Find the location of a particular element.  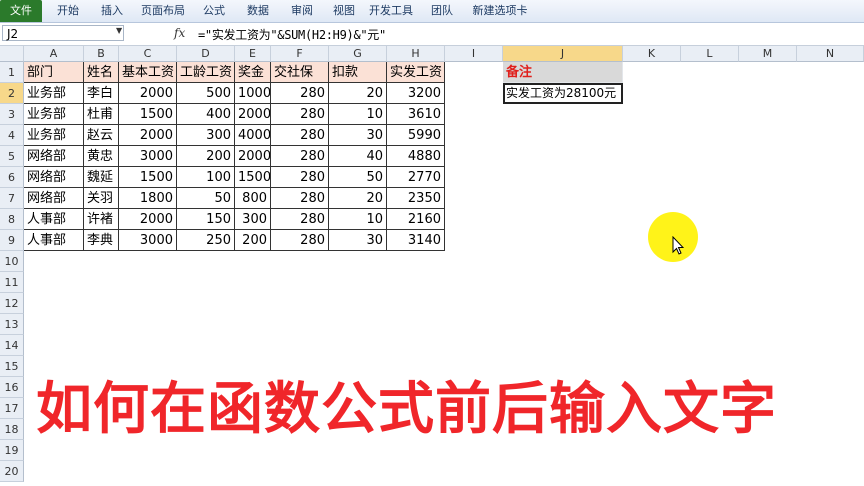

row-header: 4 is located at coordinates (12, 135).